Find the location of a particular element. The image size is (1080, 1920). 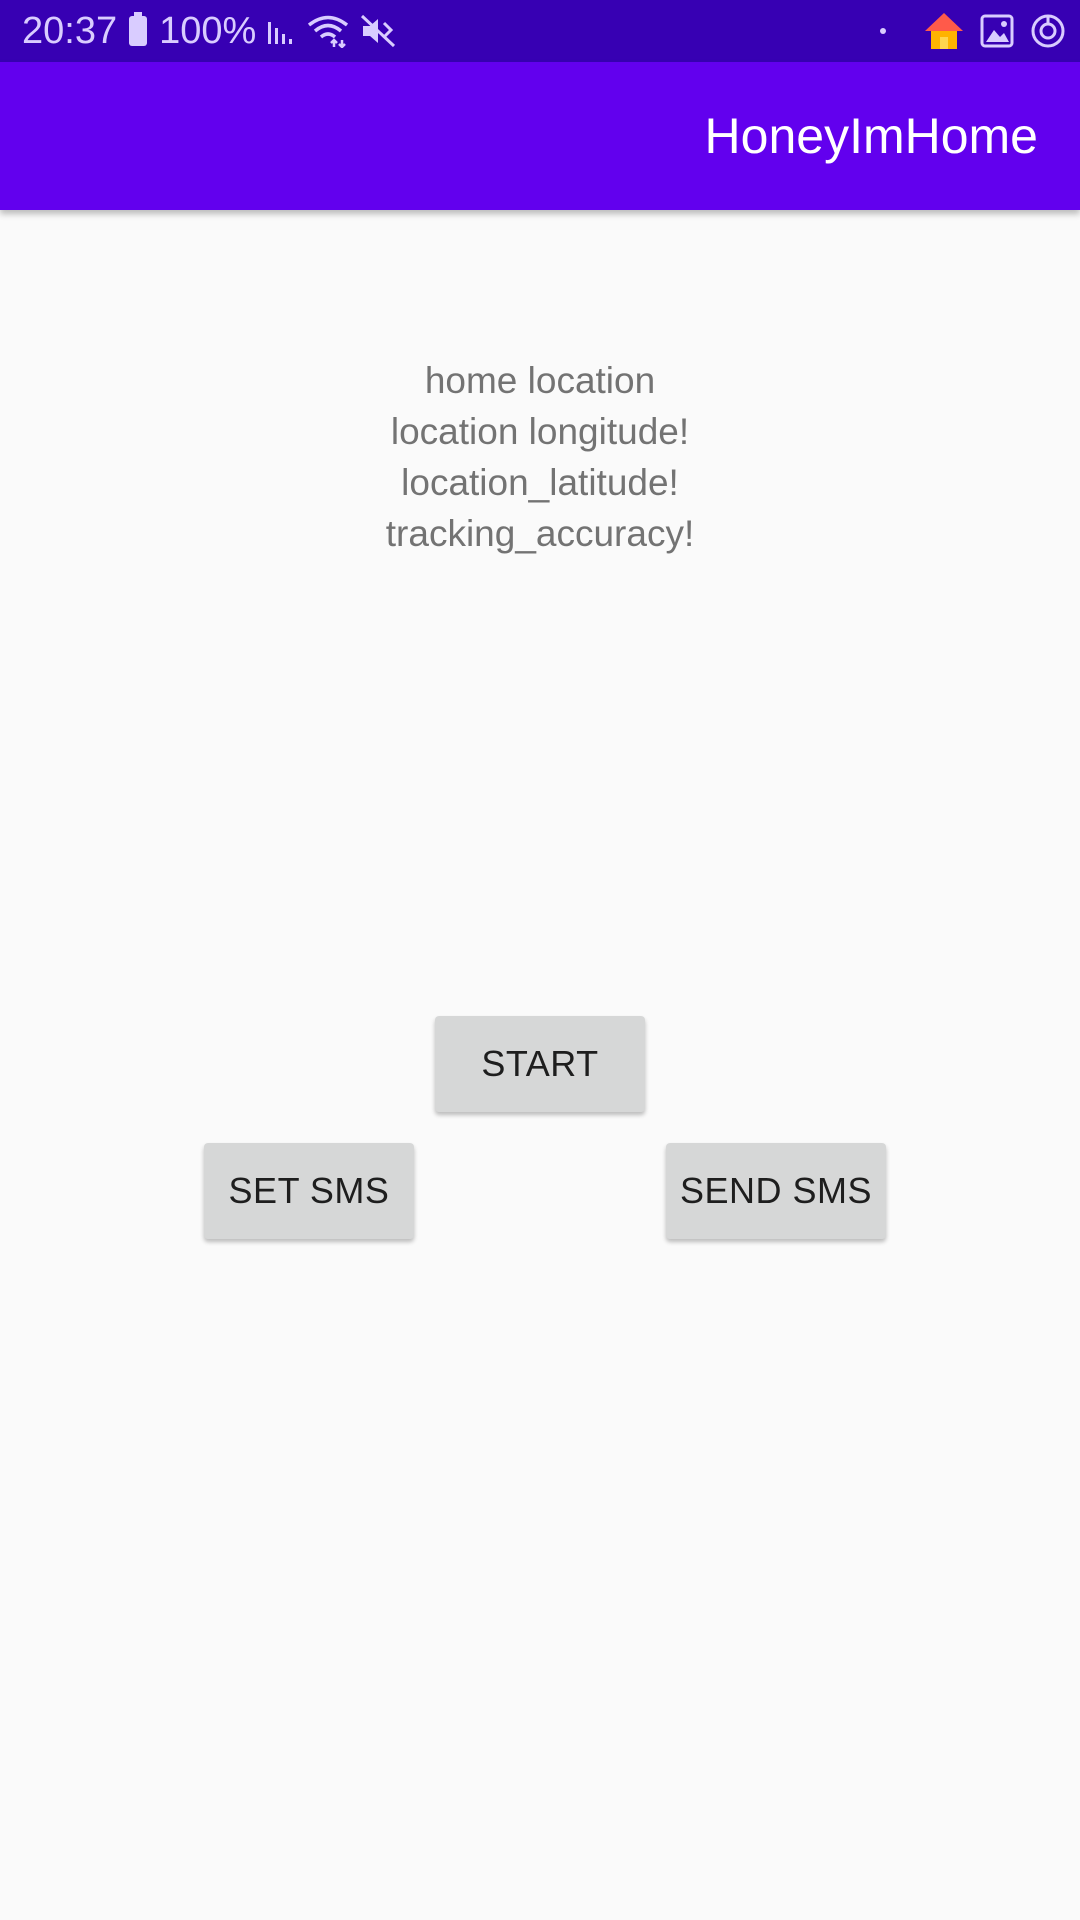

latitude-label: location_latitude! is located at coordinates (540, 482).